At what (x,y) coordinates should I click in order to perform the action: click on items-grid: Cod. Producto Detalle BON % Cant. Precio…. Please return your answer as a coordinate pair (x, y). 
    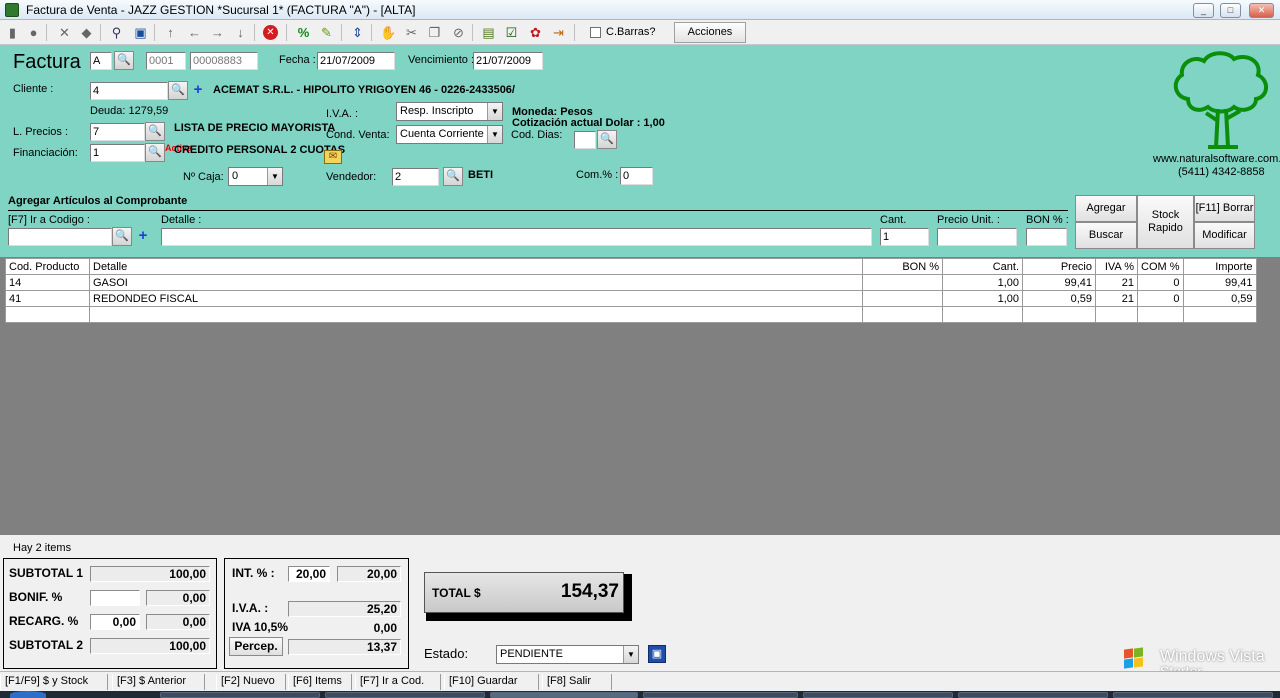
    Looking at the image, I should click on (631, 290).